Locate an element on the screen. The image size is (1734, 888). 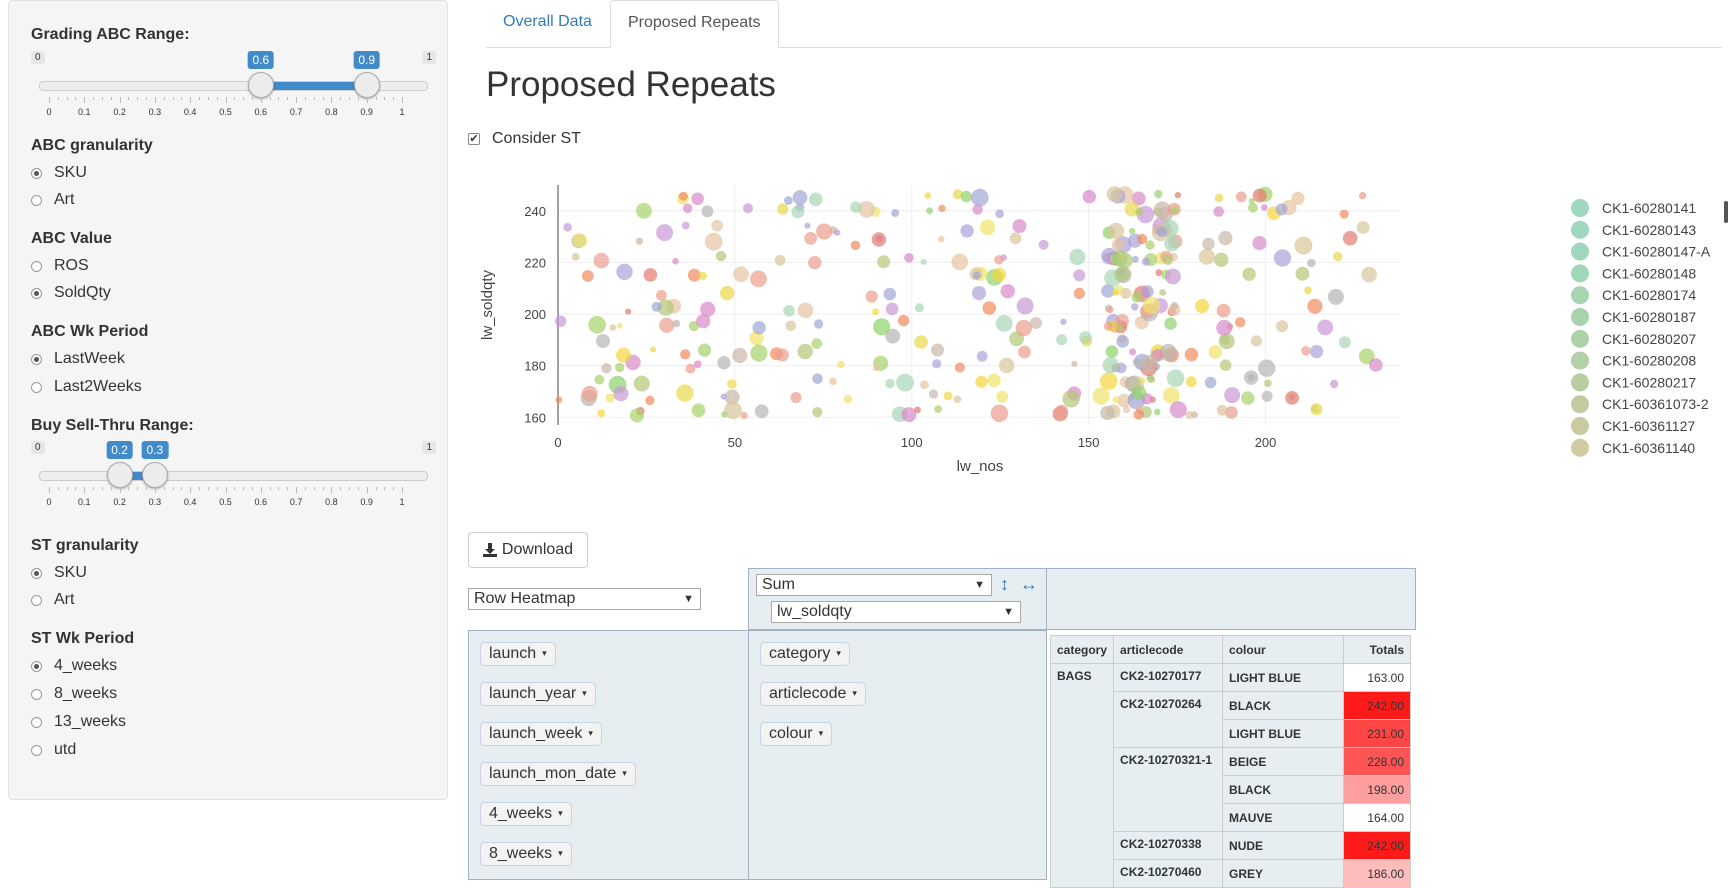
legend-scrollbar is located at coordinates (1726, 212).